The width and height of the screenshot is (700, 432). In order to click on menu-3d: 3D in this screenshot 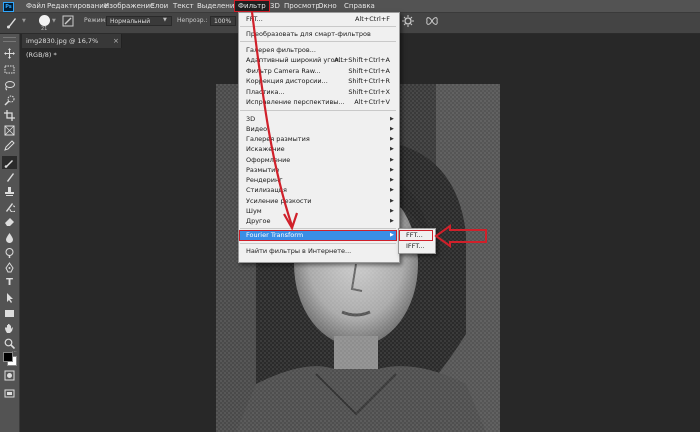, I will do `click(275, 6)`.